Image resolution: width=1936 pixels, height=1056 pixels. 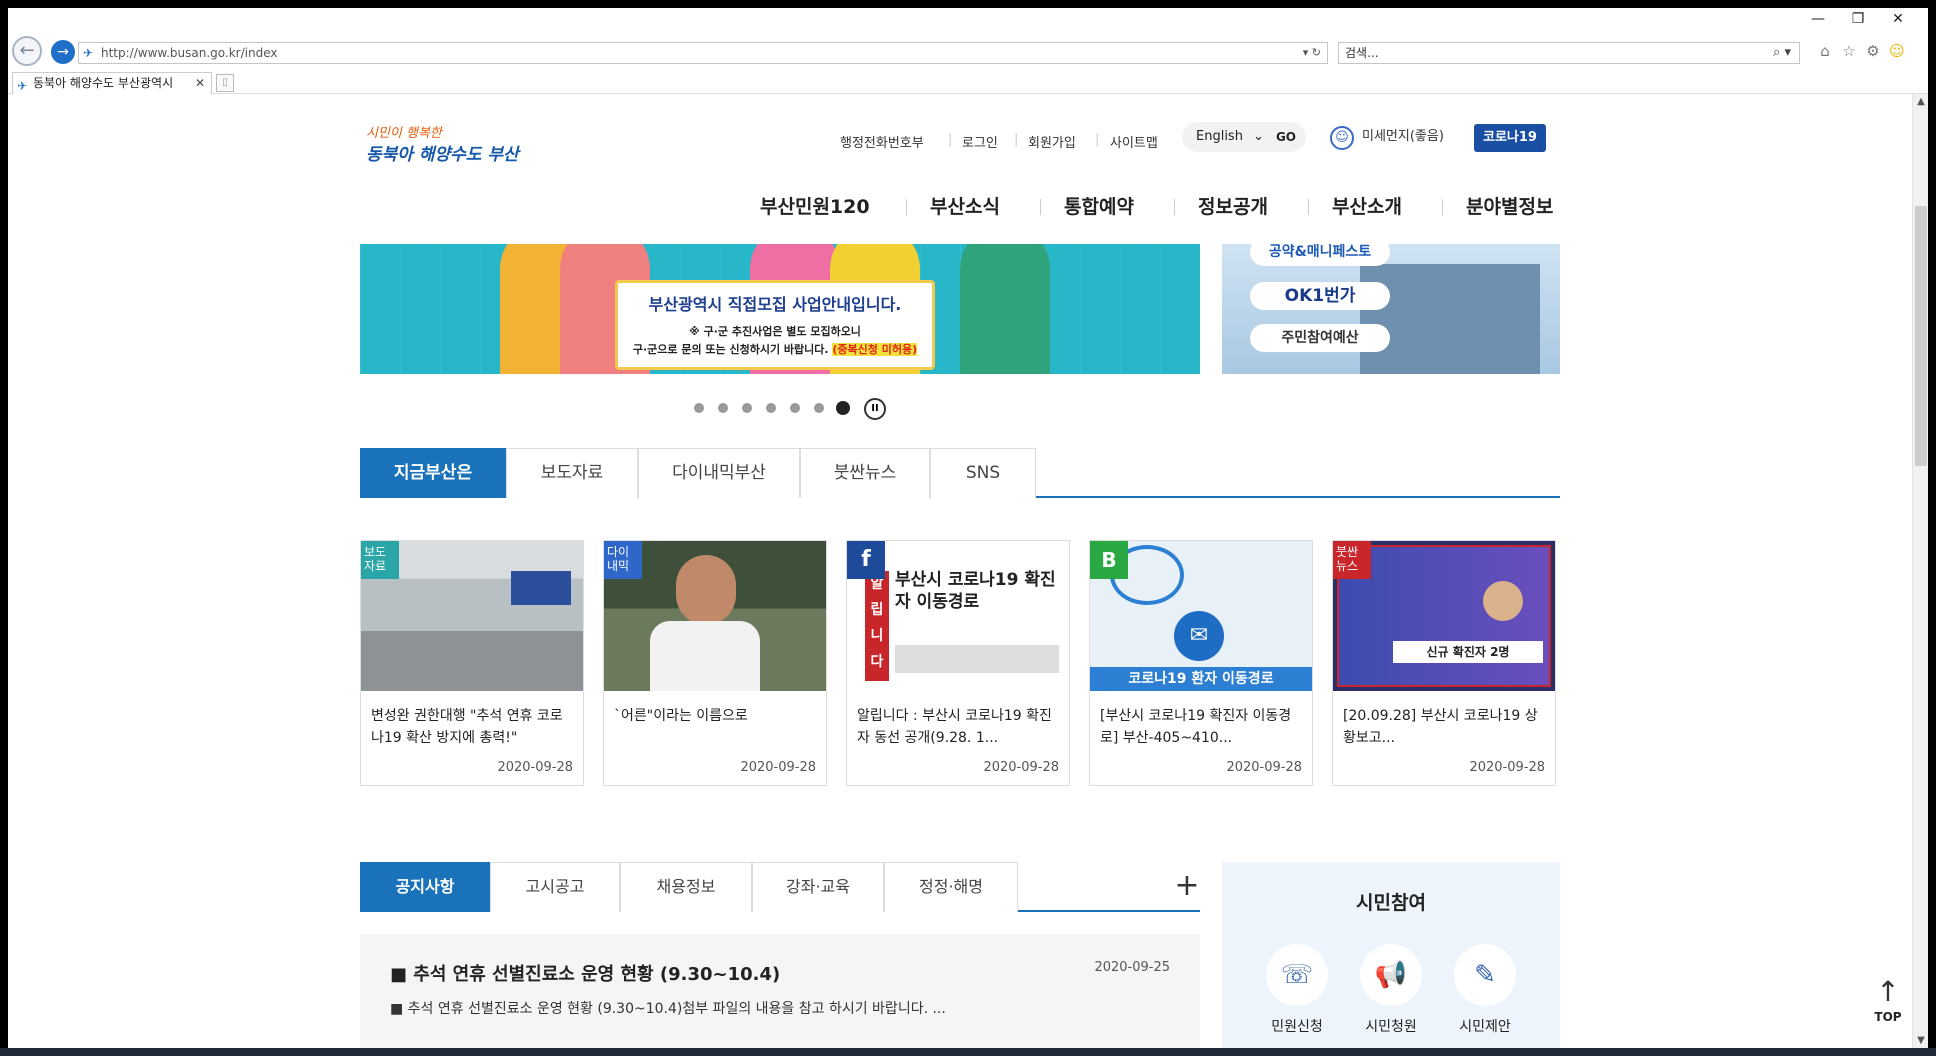 I want to click on tab-press: 보도자료, so click(x=572, y=473).